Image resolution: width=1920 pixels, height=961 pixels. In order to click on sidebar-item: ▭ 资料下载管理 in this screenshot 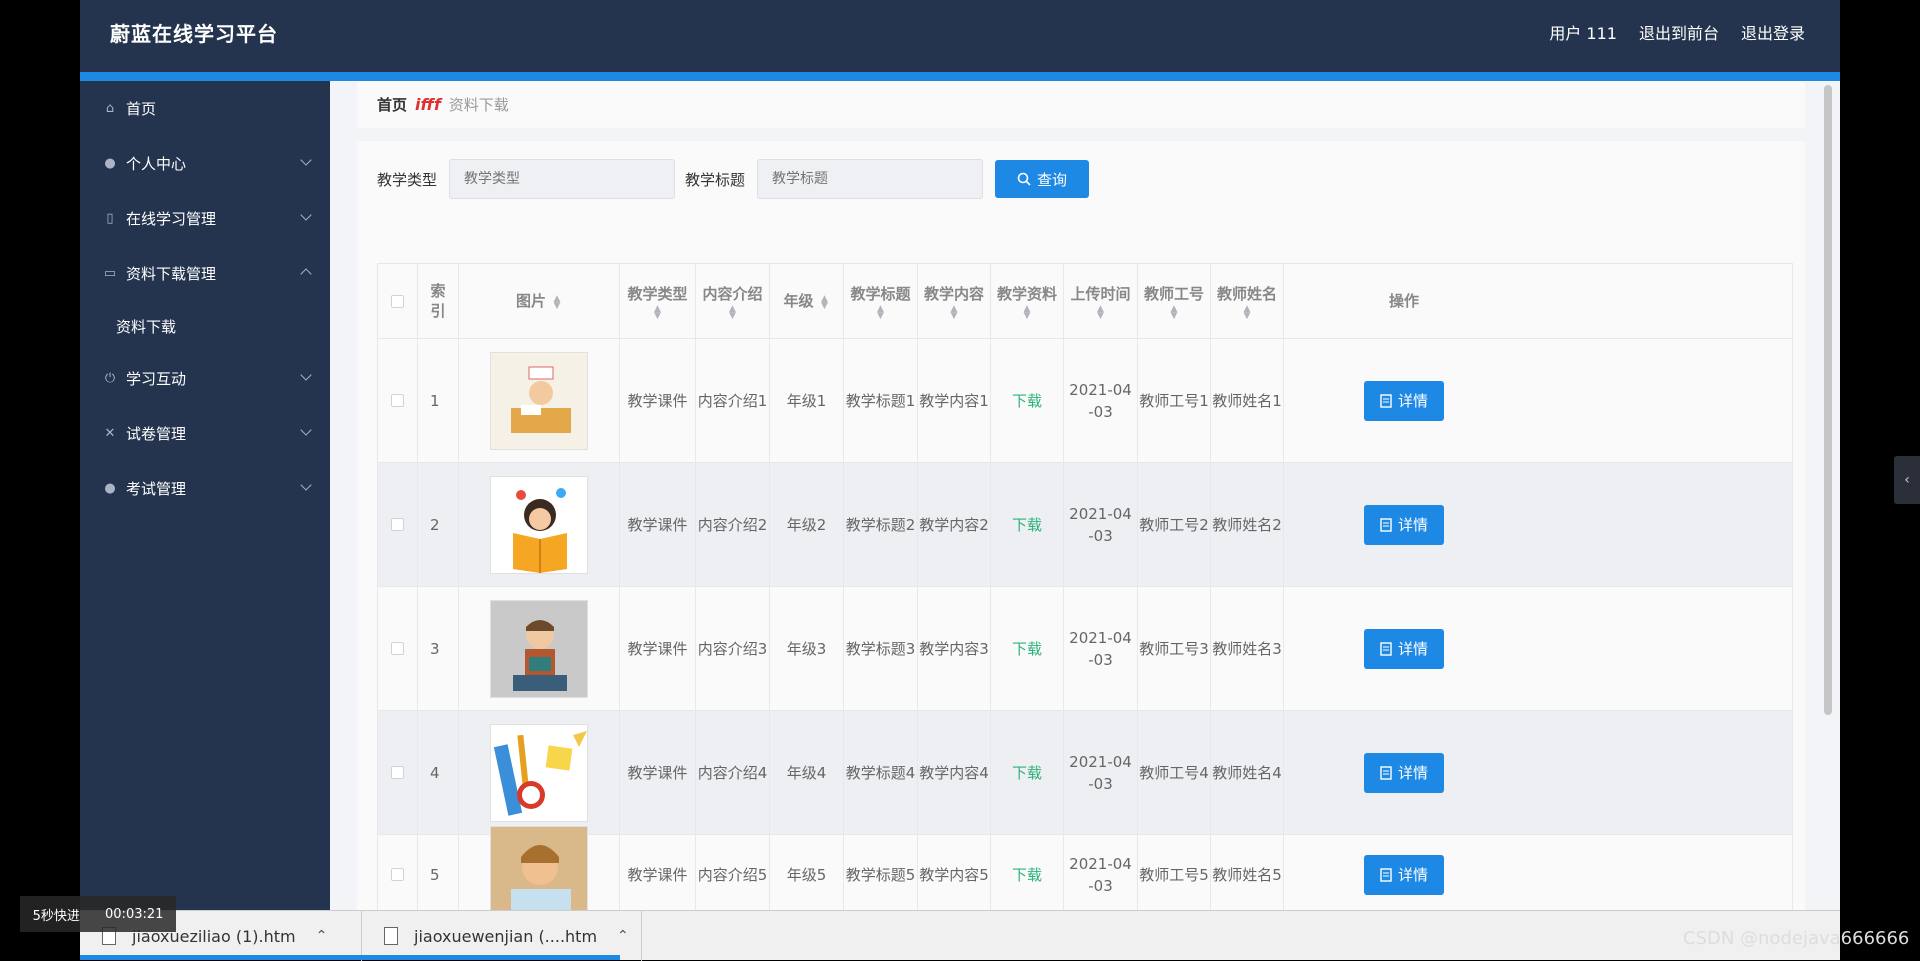, I will do `click(205, 273)`.